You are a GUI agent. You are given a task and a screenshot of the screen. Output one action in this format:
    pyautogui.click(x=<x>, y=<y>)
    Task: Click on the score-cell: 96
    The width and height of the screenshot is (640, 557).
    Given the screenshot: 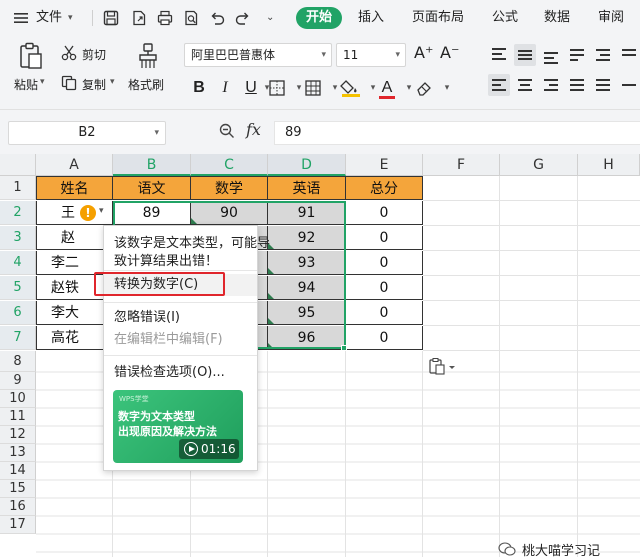 What is the action you would take?
    pyautogui.click(x=307, y=338)
    